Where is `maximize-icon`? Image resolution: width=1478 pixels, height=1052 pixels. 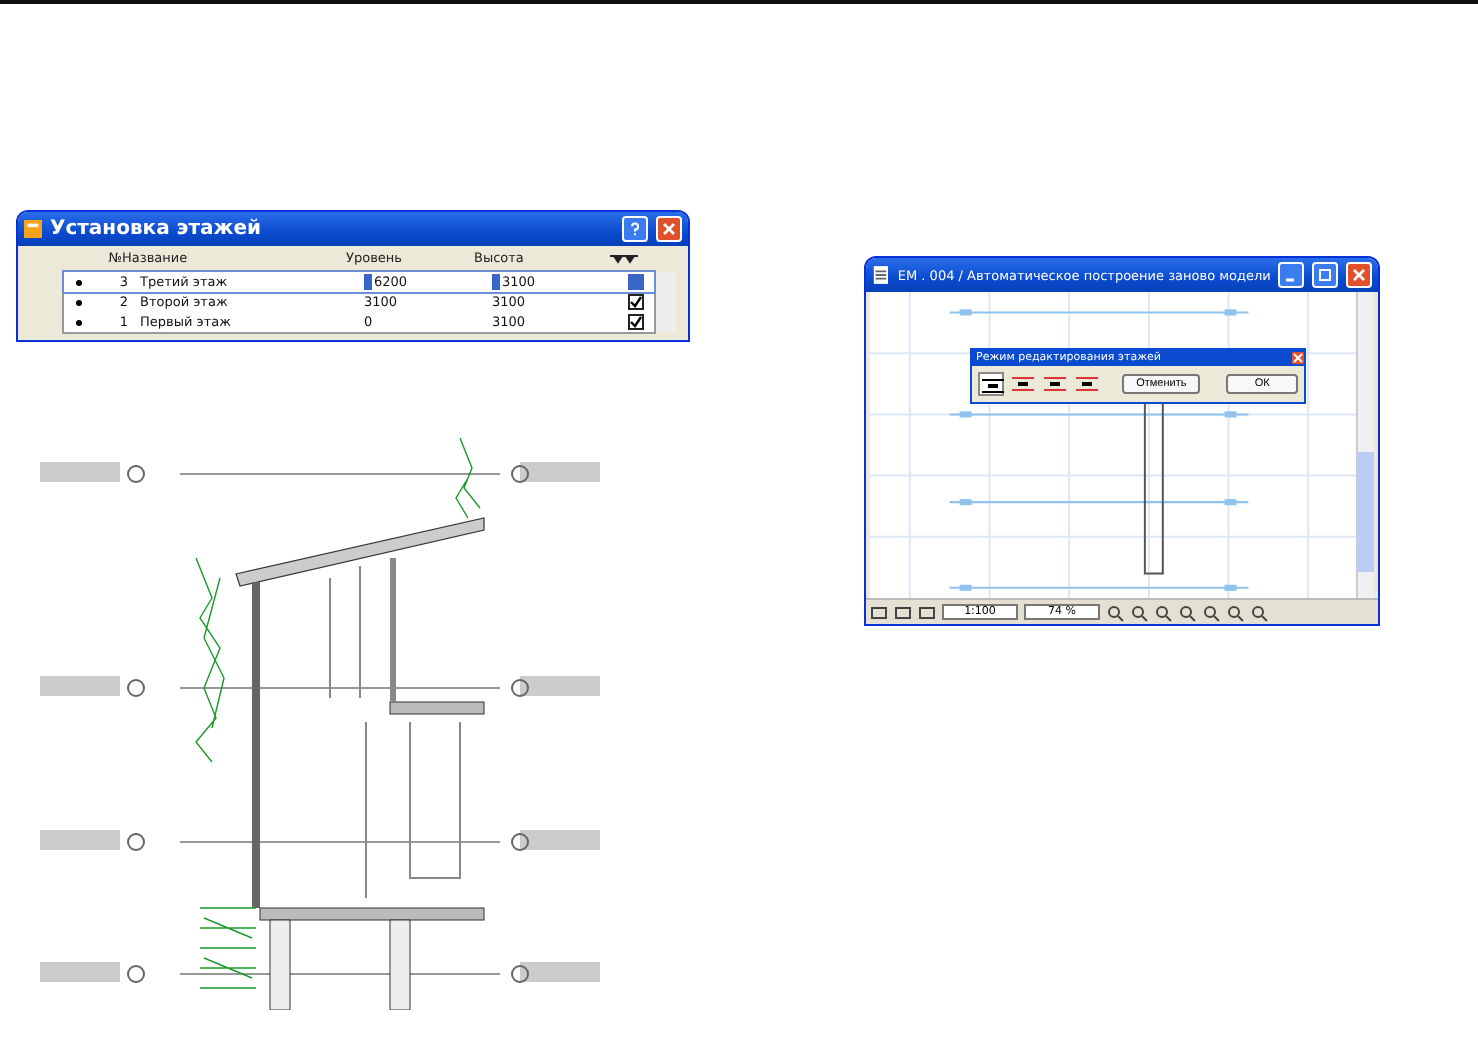
maximize-icon is located at coordinates (1325, 275).